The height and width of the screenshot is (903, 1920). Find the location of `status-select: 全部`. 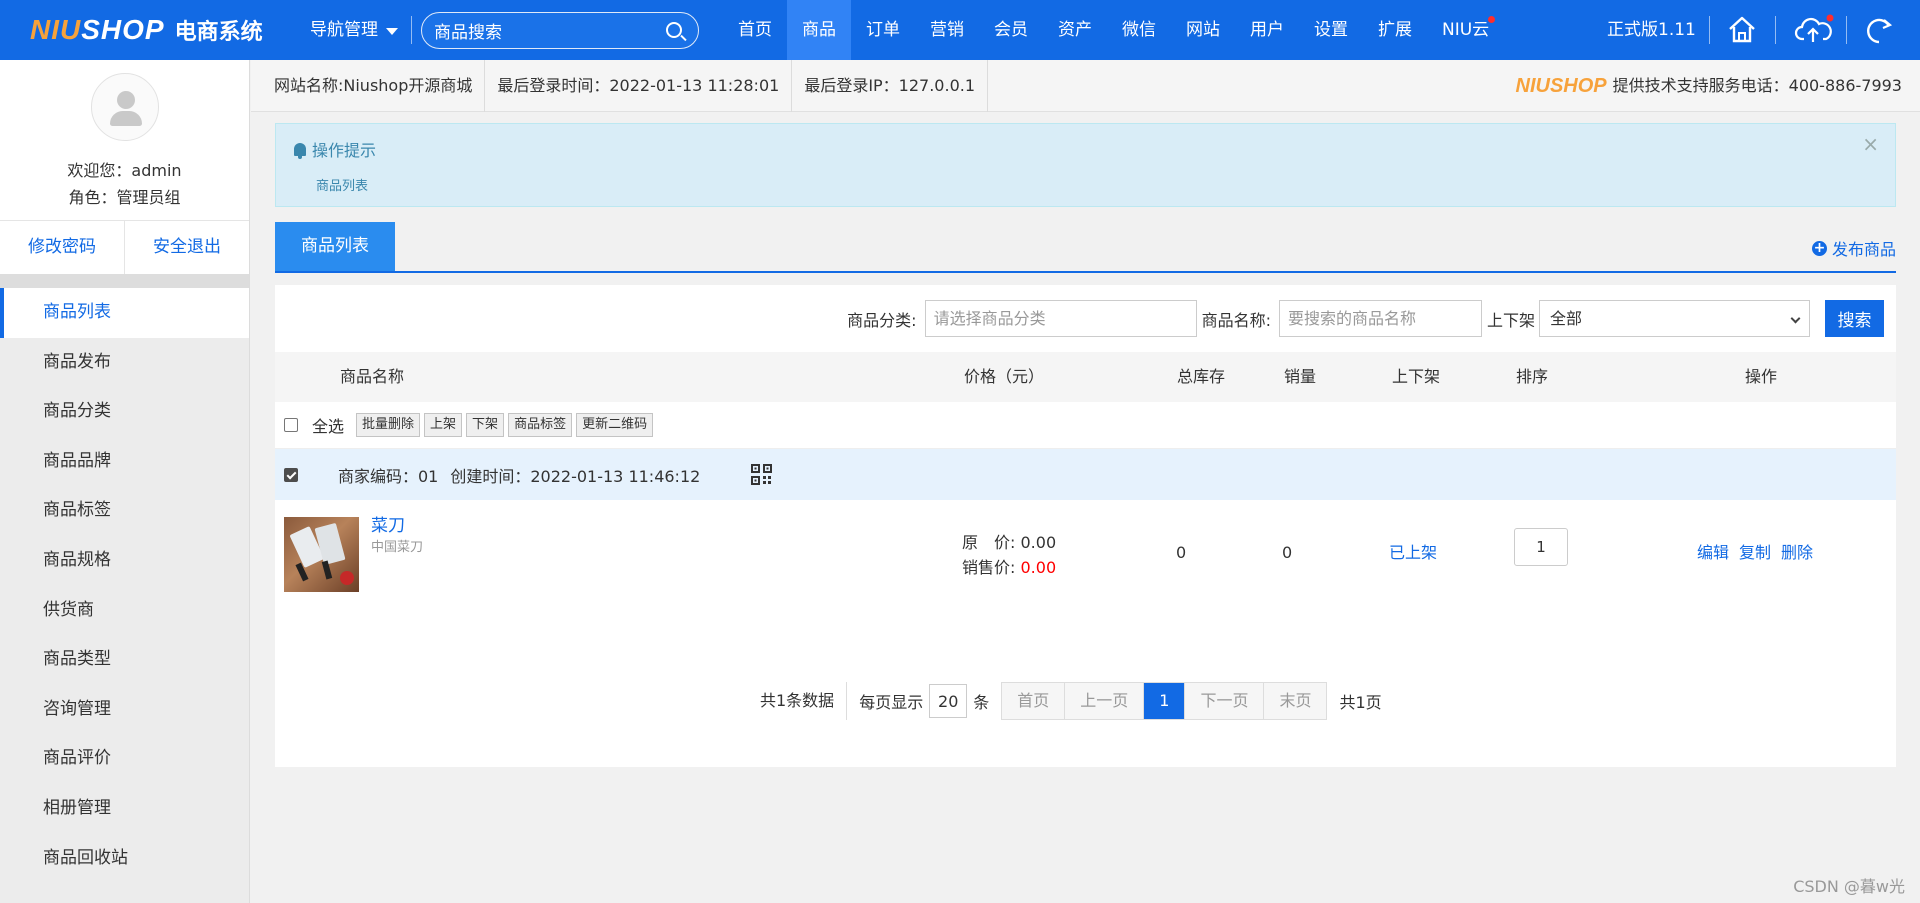

status-select: 全部 is located at coordinates (1674, 318).